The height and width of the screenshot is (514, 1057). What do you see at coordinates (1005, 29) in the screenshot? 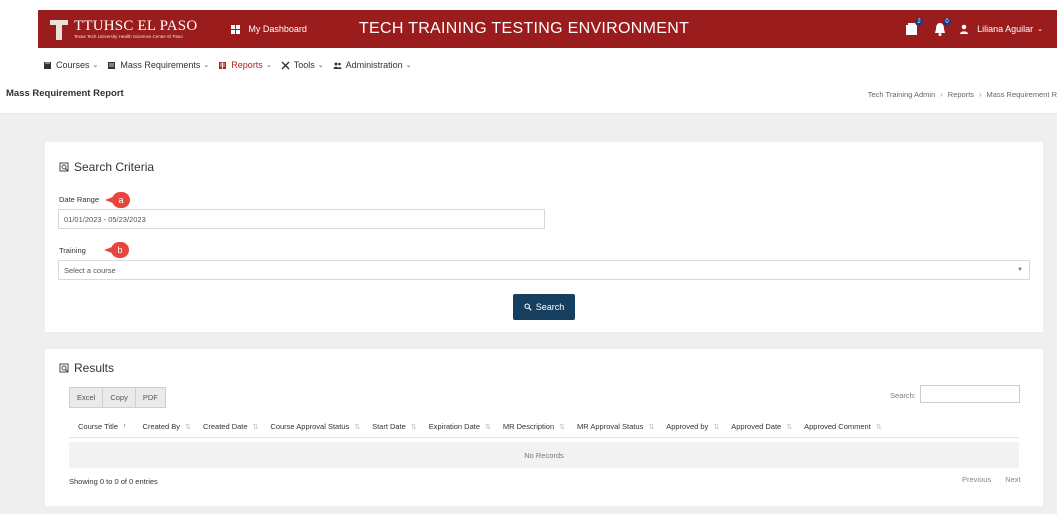
I see `user-name: Liliana Aguilar` at bounding box center [1005, 29].